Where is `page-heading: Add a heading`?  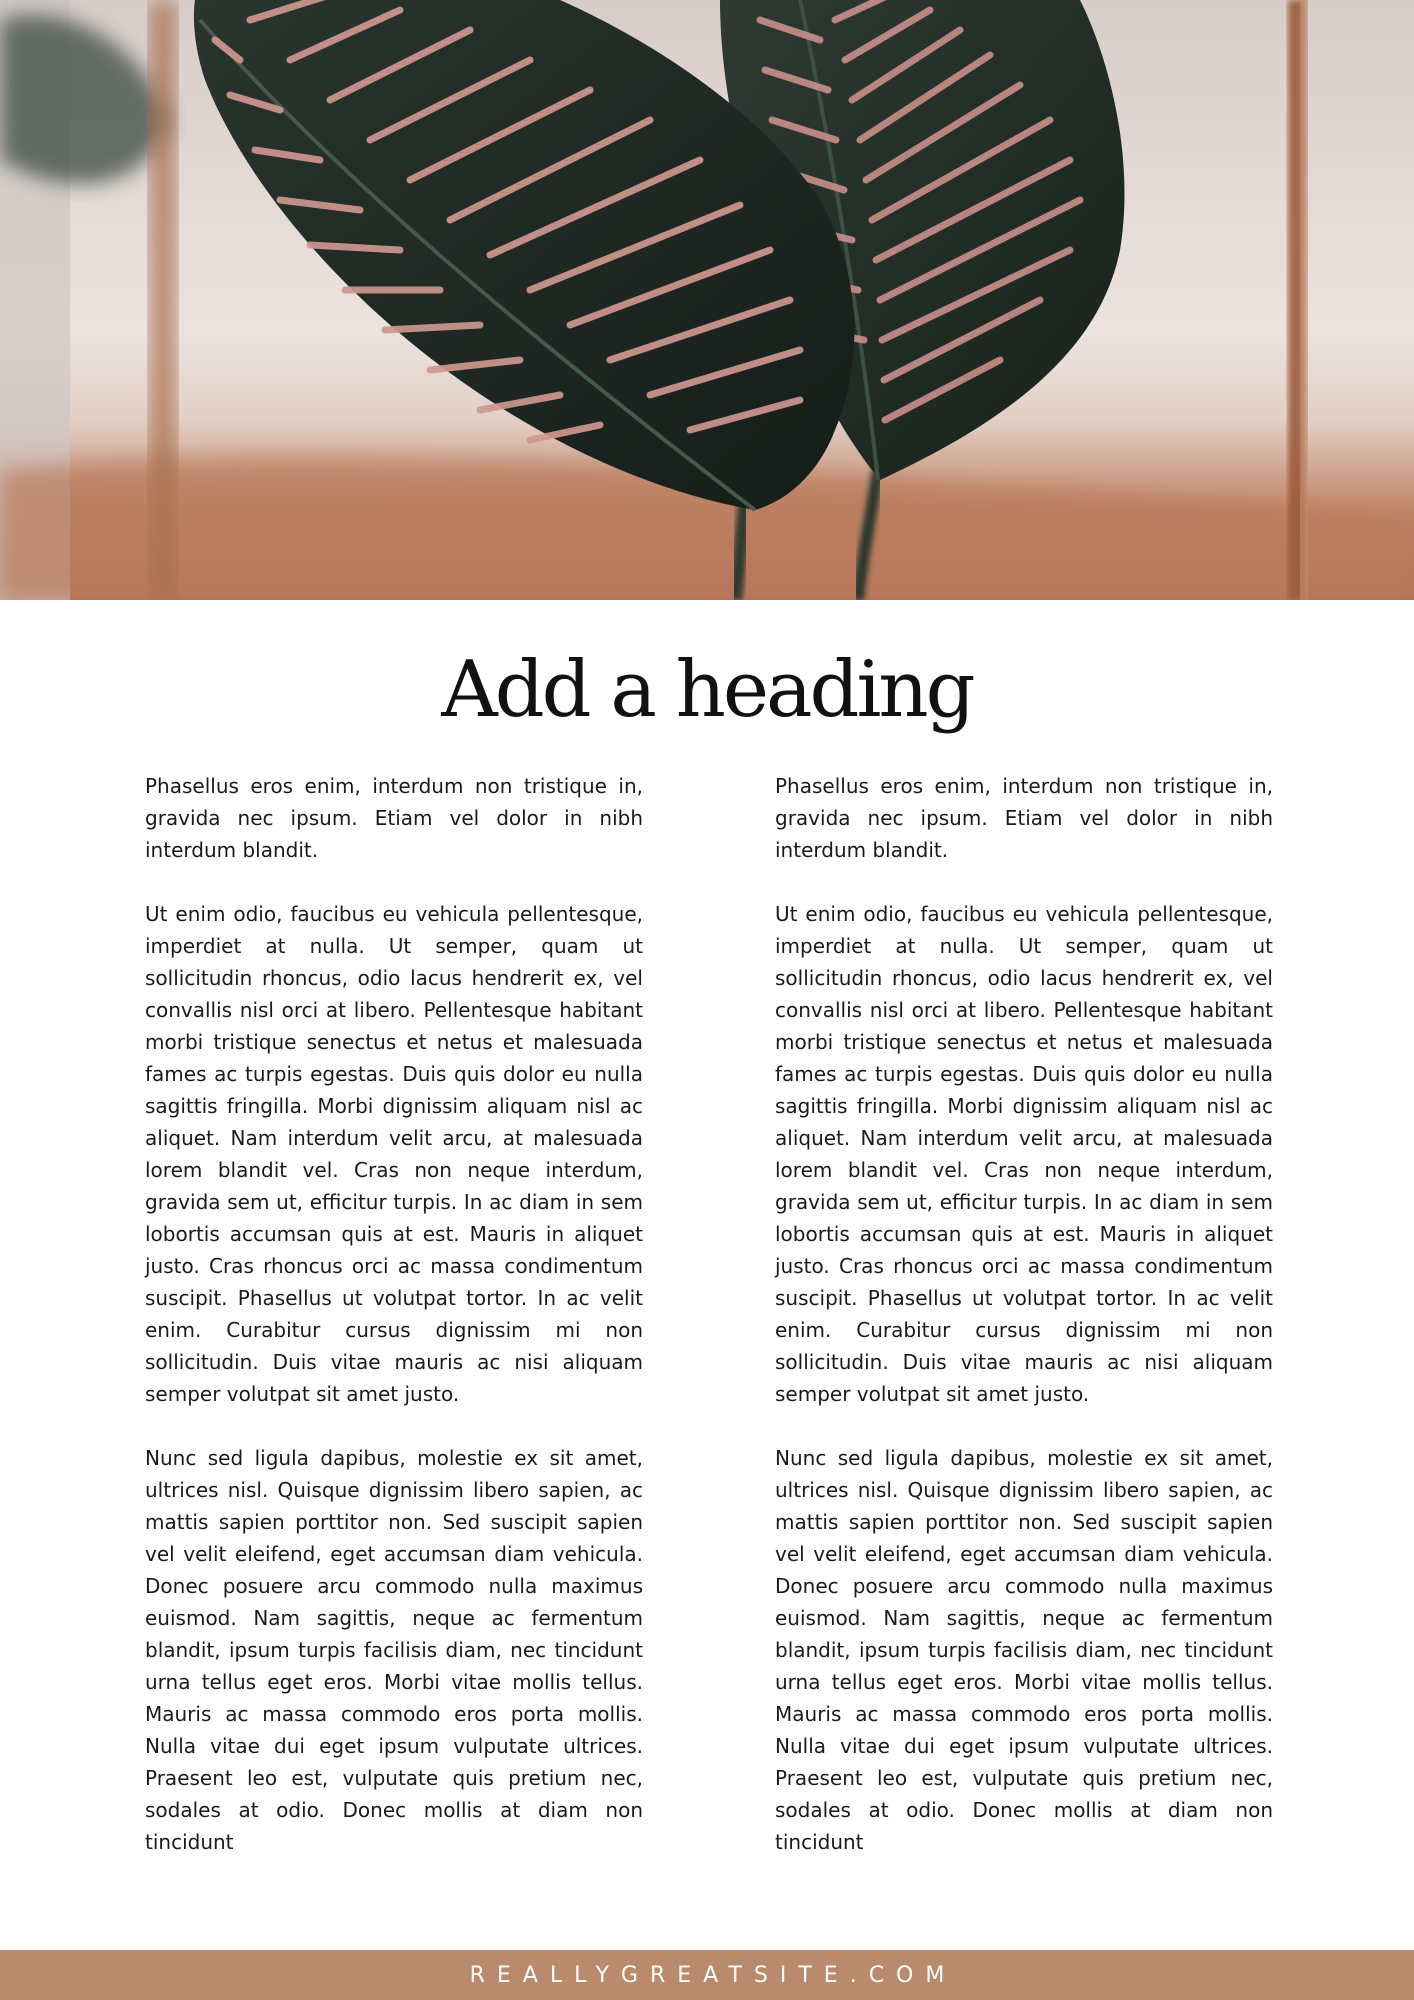
page-heading: Add a heading is located at coordinates (708, 690).